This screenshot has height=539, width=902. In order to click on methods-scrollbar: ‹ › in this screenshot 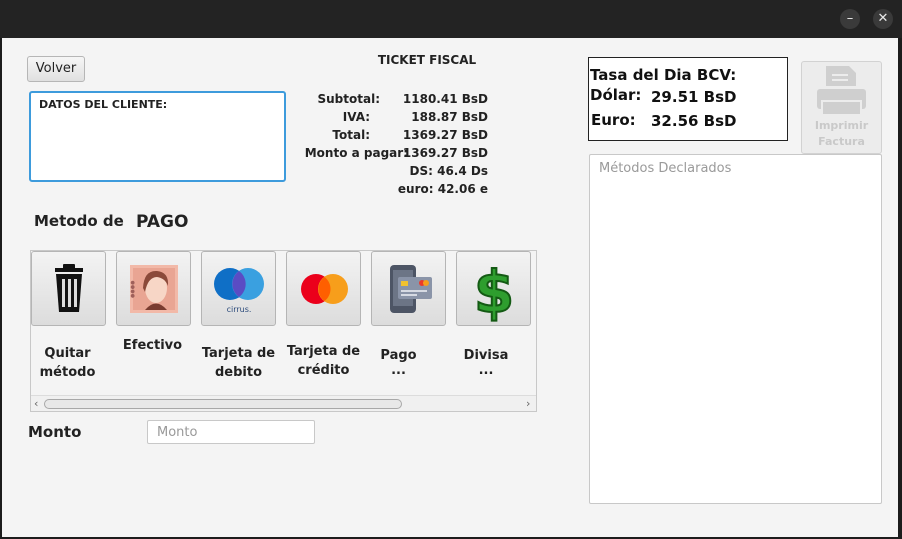, I will do `click(283, 403)`.